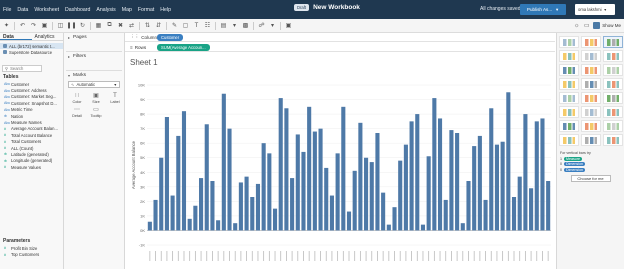 This screenshot has height=269, width=624. What do you see at coordinates (109, 25) in the screenshot?
I see `duplicate-sheet-icon: ⧉` at bounding box center [109, 25].